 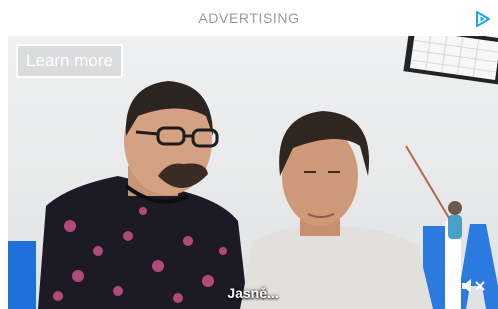 I want to click on ad-header: ADVERTISING, so click(x=249, y=18).